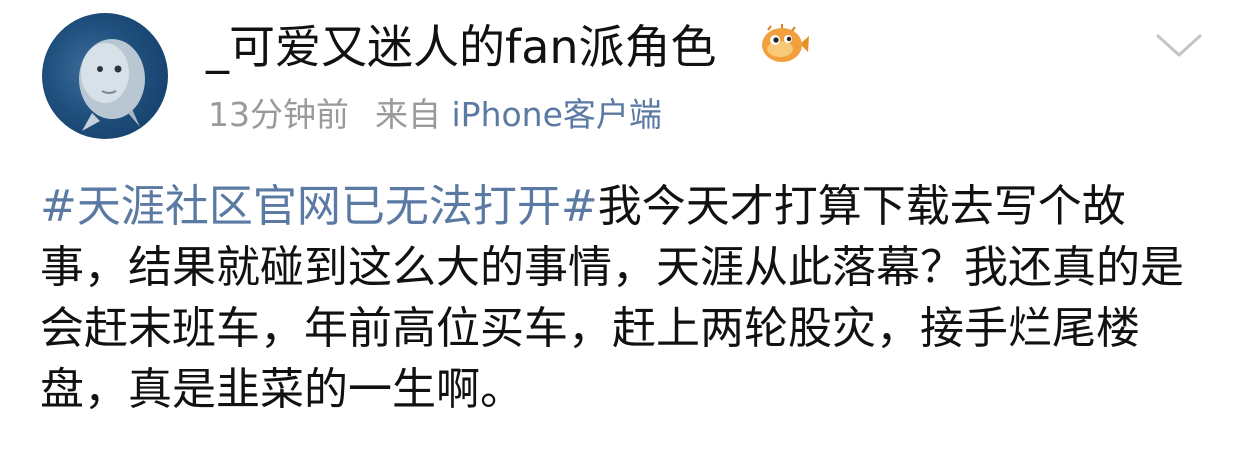  I want to click on chevron-down-icon, so click(1179, 45).